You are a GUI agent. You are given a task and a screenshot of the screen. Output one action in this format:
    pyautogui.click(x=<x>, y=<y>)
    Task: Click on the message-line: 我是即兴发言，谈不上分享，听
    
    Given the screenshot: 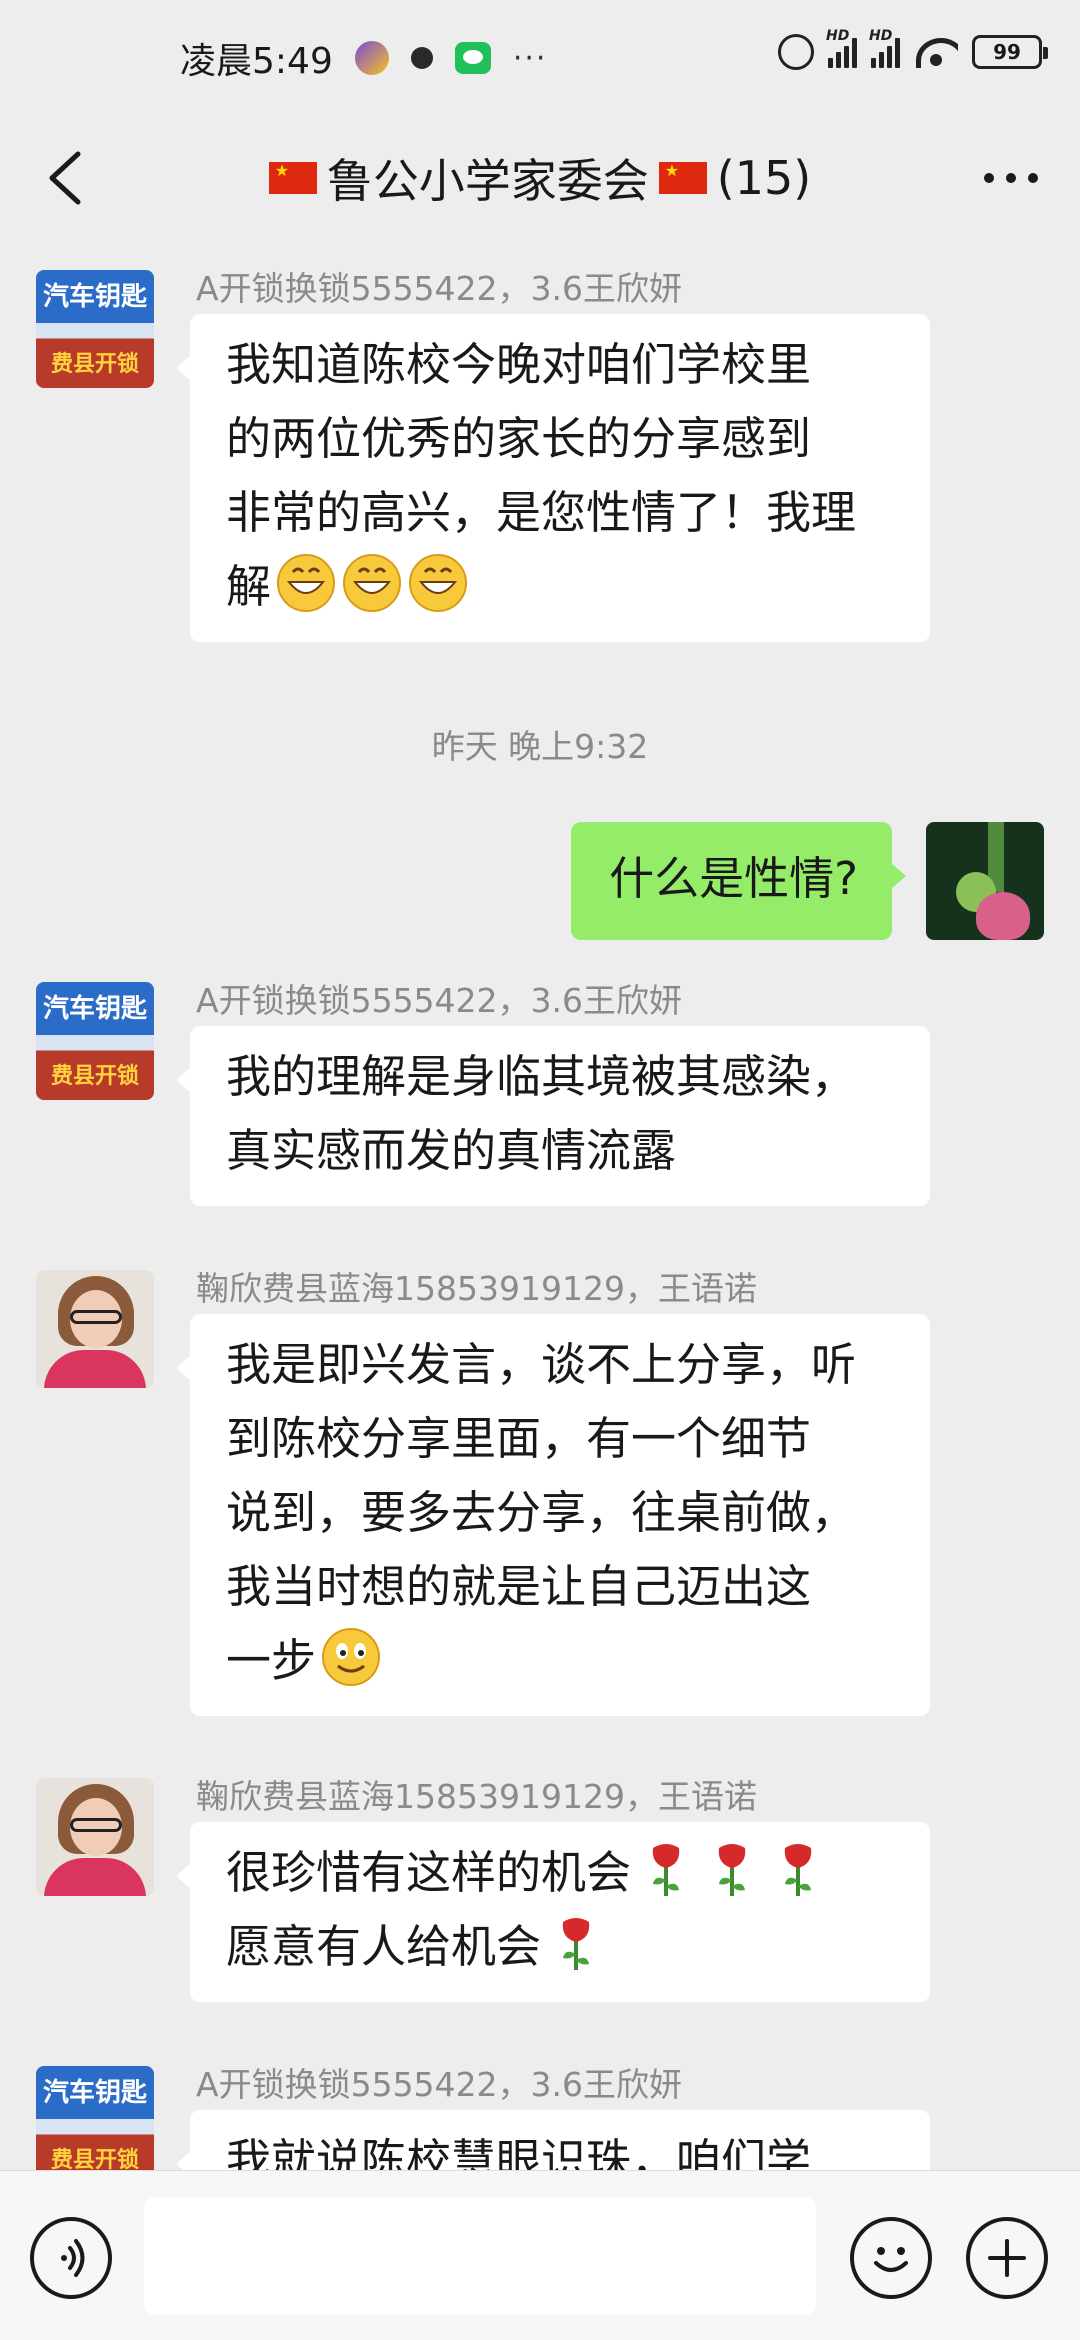 What is the action you would take?
    pyautogui.click(x=541, y=1364)
    